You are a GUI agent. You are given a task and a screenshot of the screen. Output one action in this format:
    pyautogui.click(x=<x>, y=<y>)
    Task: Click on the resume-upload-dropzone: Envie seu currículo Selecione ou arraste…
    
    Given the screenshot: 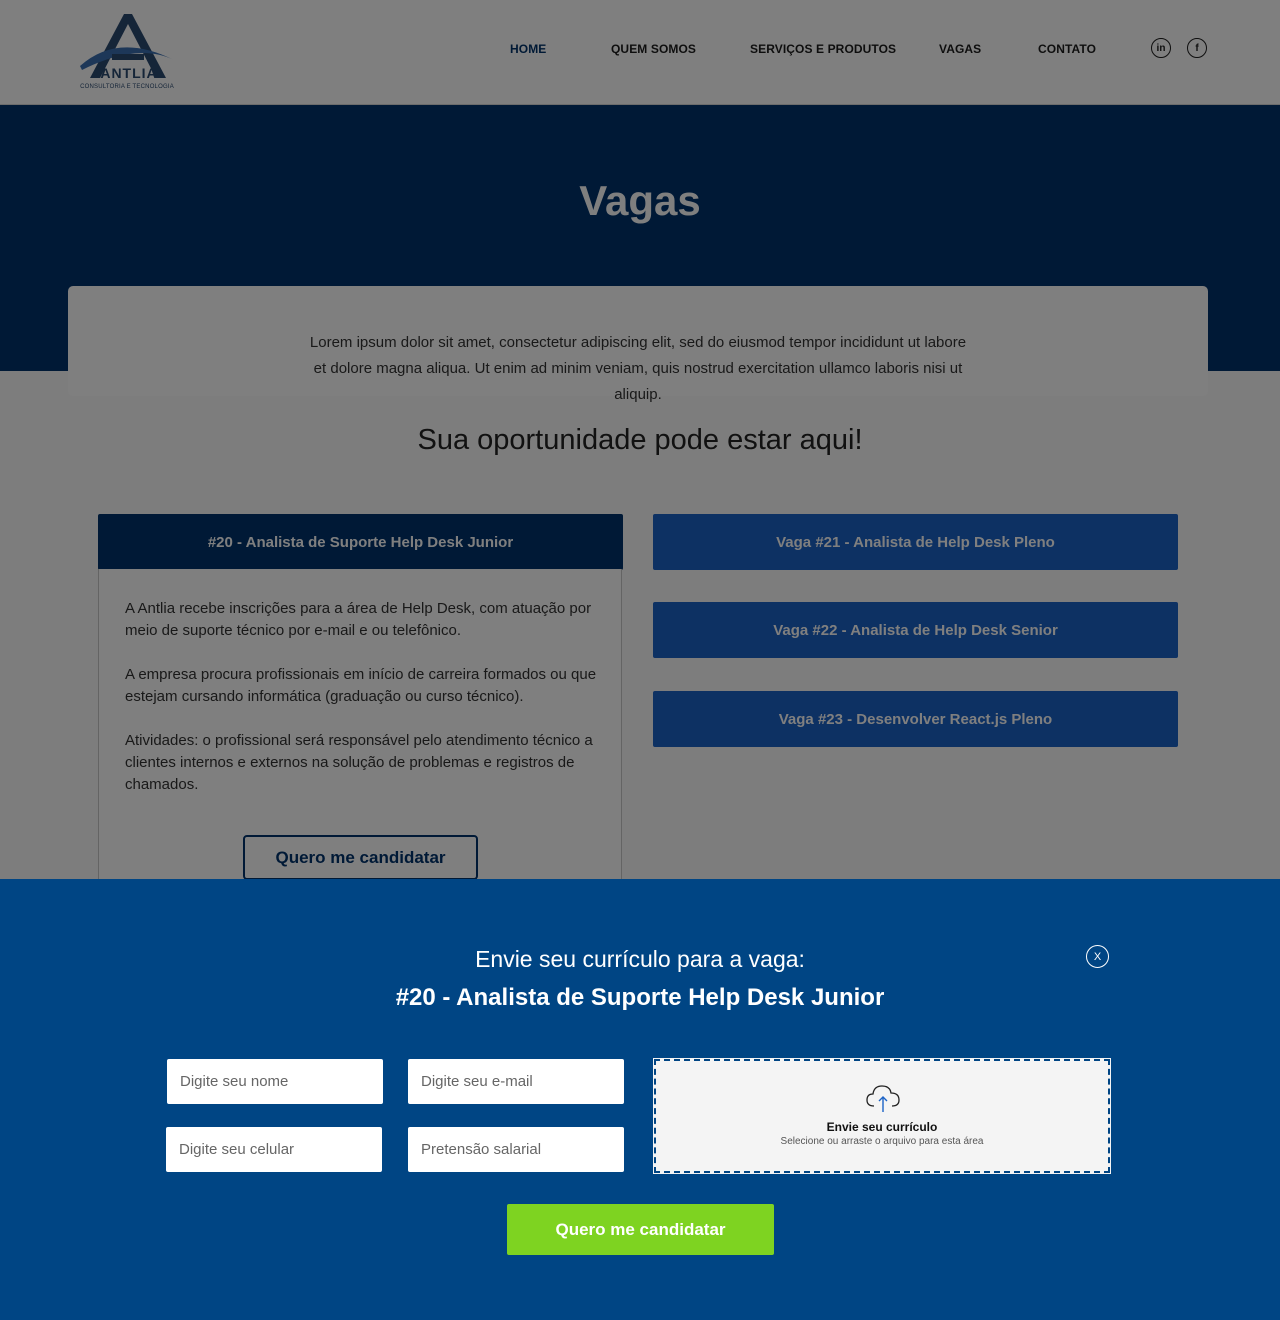 What is the action you would take?
    pyautogui.click(x=882, y=1116)
    